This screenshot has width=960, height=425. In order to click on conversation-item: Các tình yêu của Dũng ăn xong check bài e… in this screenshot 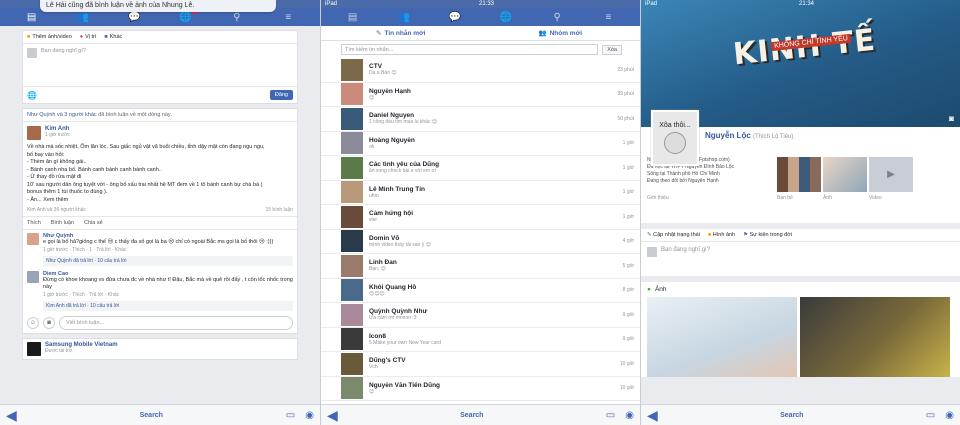, I will do `click(480, 168)`.